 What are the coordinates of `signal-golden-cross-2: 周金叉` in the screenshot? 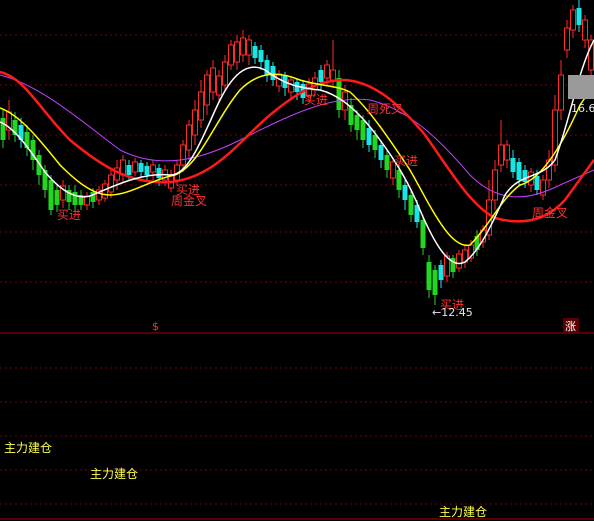 It's located at (550, 212).